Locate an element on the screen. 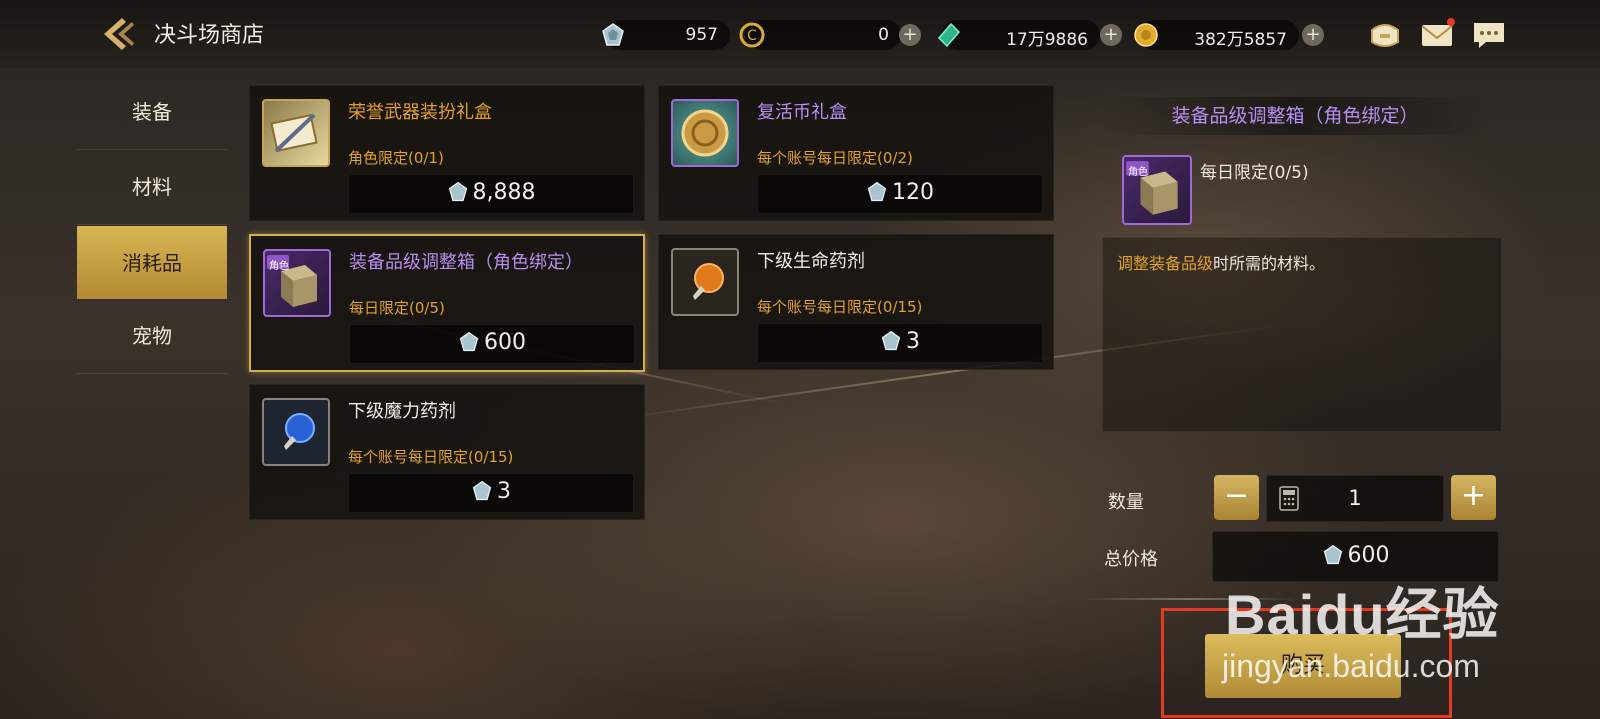 The width and height of the screenshot is (1600, 719). total-price-label: 总价格 is located at coordinates (1131, 559).